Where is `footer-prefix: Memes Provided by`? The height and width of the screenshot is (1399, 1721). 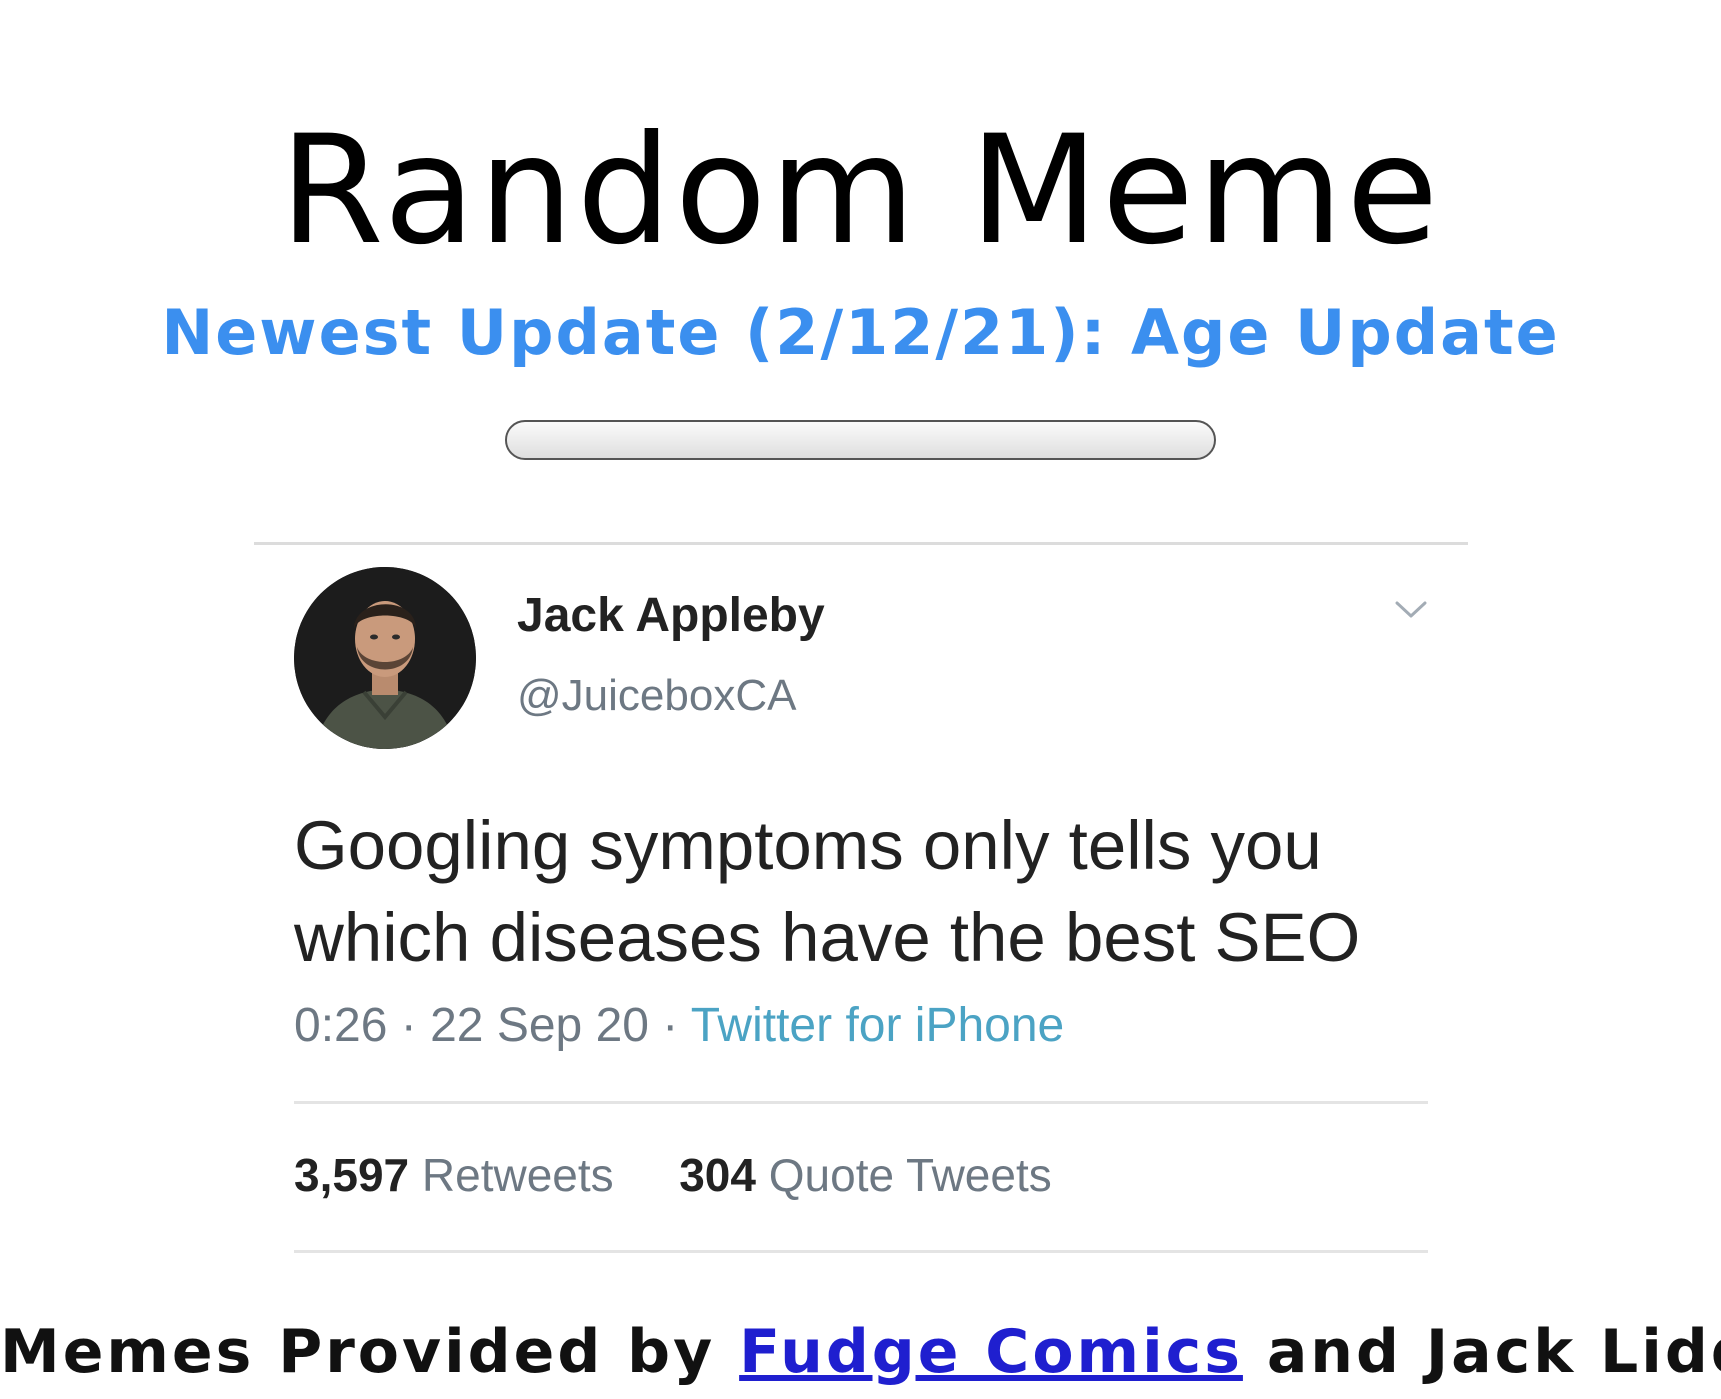 footer-prefix: Memes Provided by is located at coordinates (358, 1352).